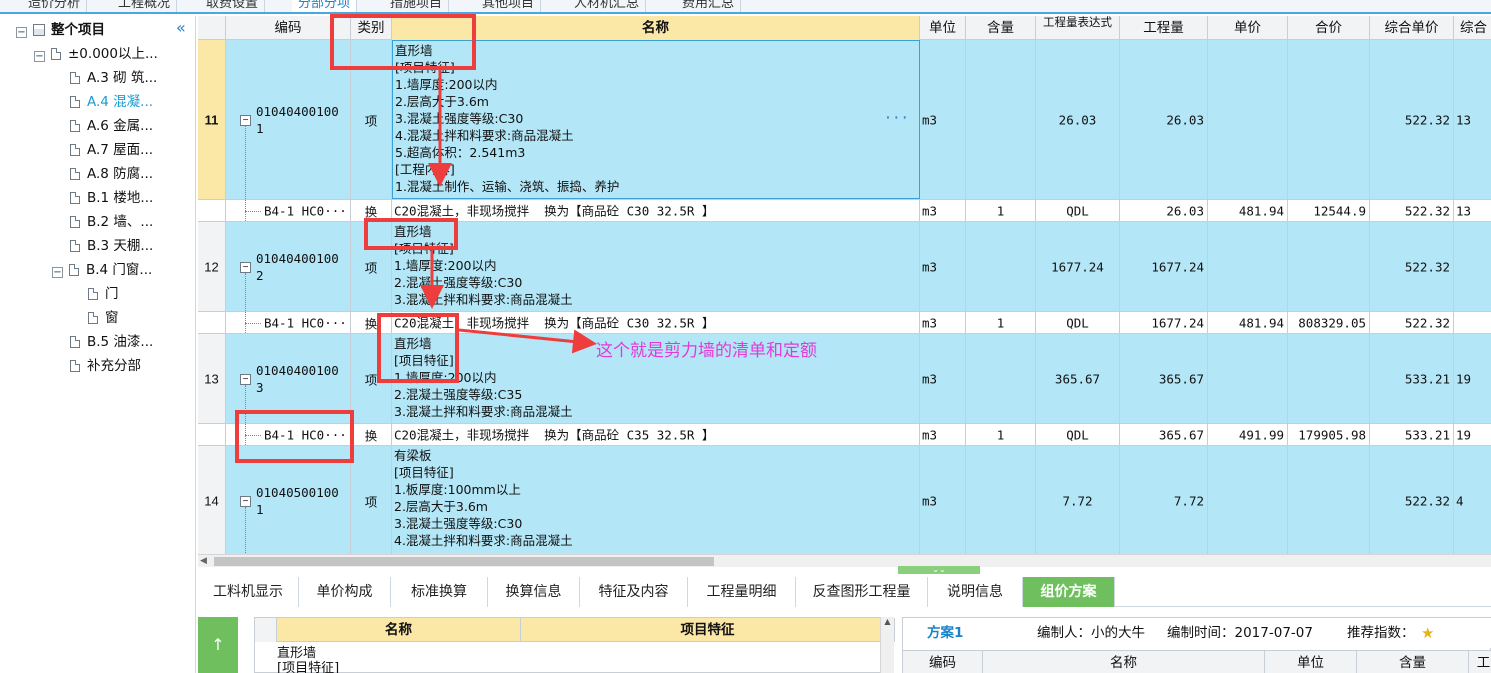 The image size is (1491, 673). What do you see at coordinates (1412, 28) in the screenshot?
I see `header-comp-price: 综合单价` at bounding box center [1412, 28].